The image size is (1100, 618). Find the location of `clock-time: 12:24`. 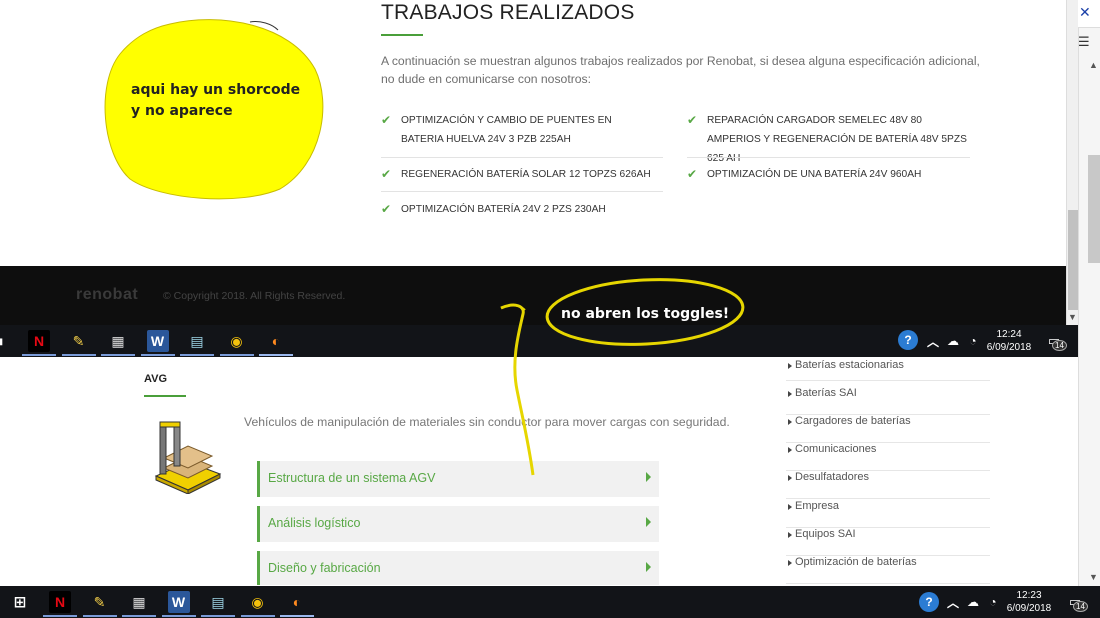

clock-time: 12:24 is located at coordinates (1009, 334).